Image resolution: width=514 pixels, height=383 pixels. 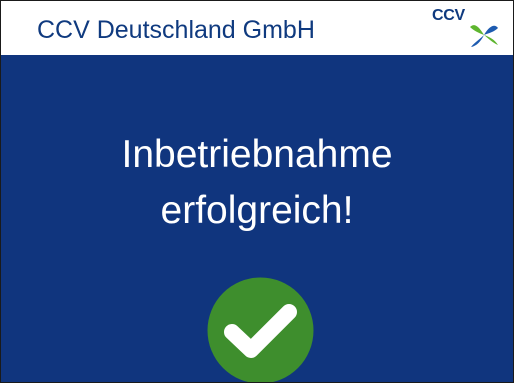 What do you see at coordinates (176, 30) in the screenshot?
I see `company-name-title: CCV Deutschland GmbH` at bounding box center [176, 30].